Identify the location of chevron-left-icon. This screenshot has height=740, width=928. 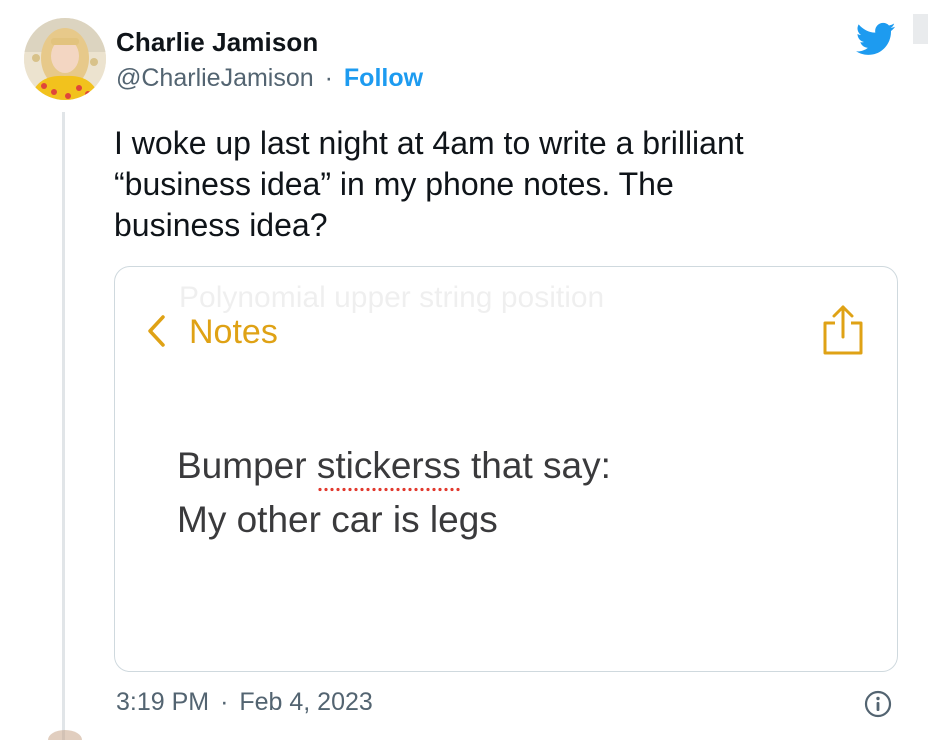
(156, 331).